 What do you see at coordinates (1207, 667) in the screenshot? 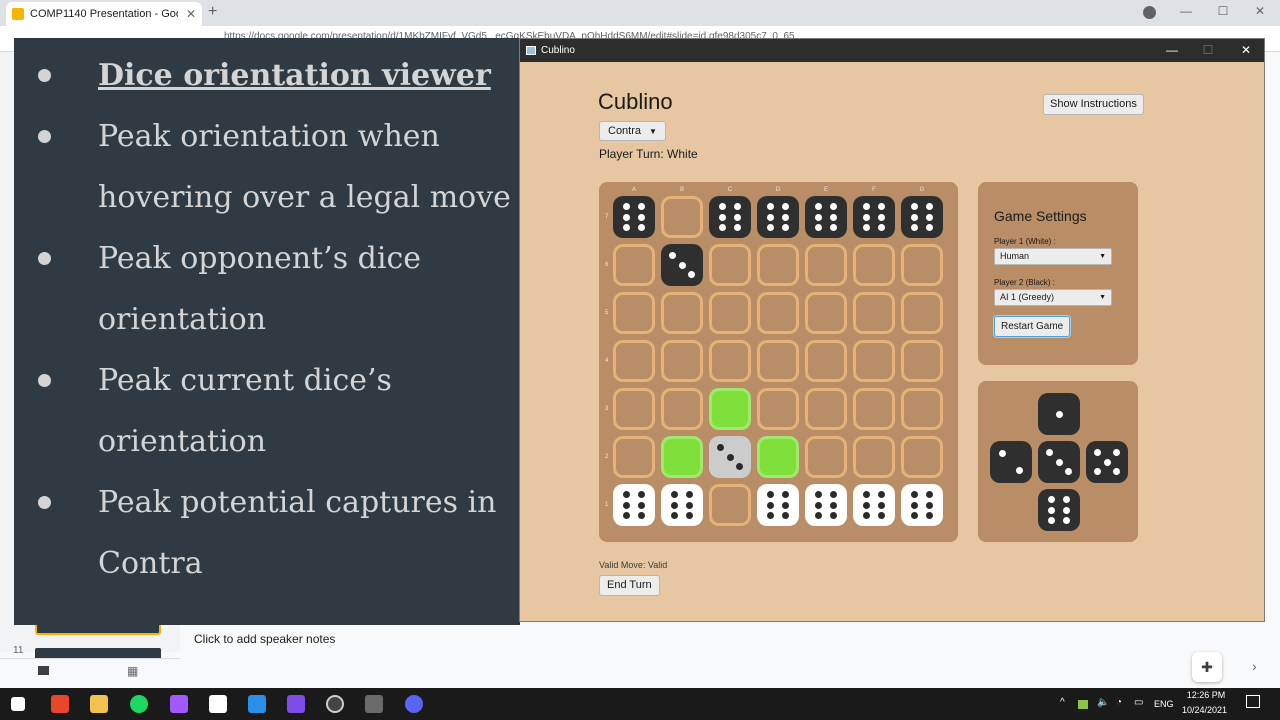
I see `explore-button: ✚` at bounding box center [1207, 667].